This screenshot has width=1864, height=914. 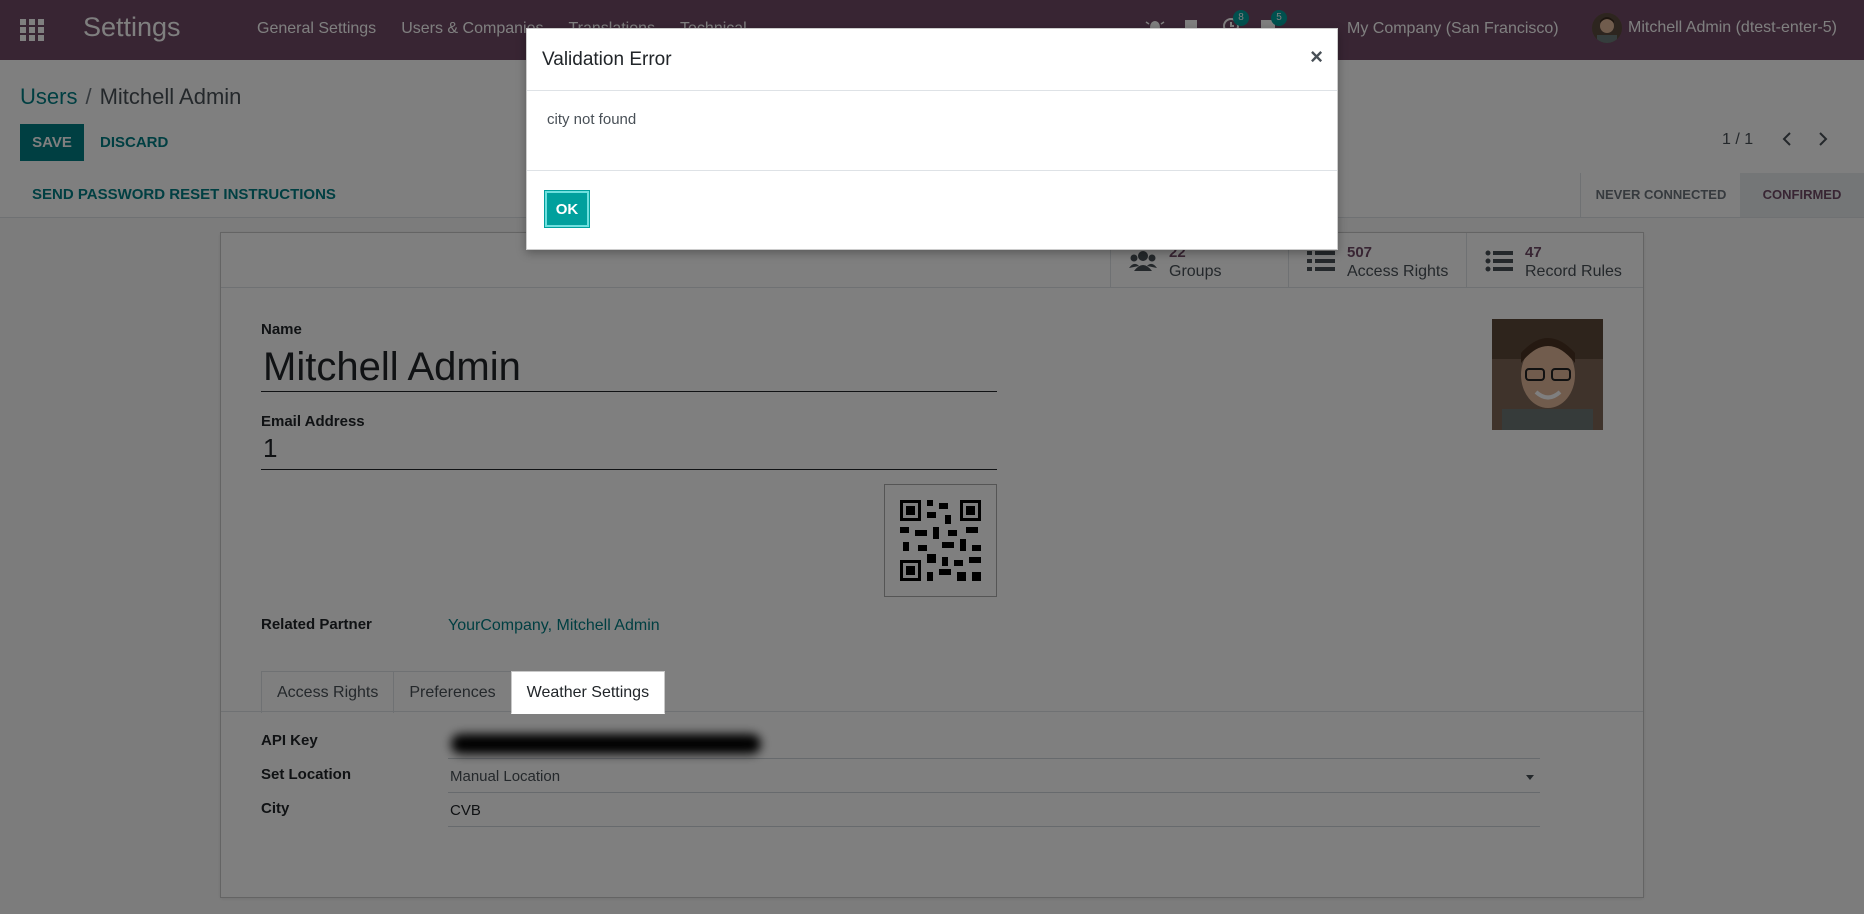 What do you see at coordinates (932, 60) in the screenshot?
I see `dialog-header: Validation Error ×` at bounding box center [932, 60].